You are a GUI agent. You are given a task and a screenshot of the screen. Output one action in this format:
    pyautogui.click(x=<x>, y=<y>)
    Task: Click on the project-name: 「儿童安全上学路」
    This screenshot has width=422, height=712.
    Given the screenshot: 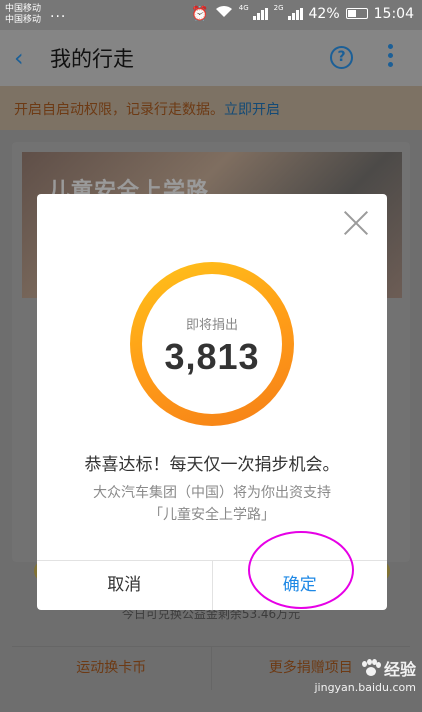 What is the action you would take?
    pyautogui.click(x=212, y=515)
    